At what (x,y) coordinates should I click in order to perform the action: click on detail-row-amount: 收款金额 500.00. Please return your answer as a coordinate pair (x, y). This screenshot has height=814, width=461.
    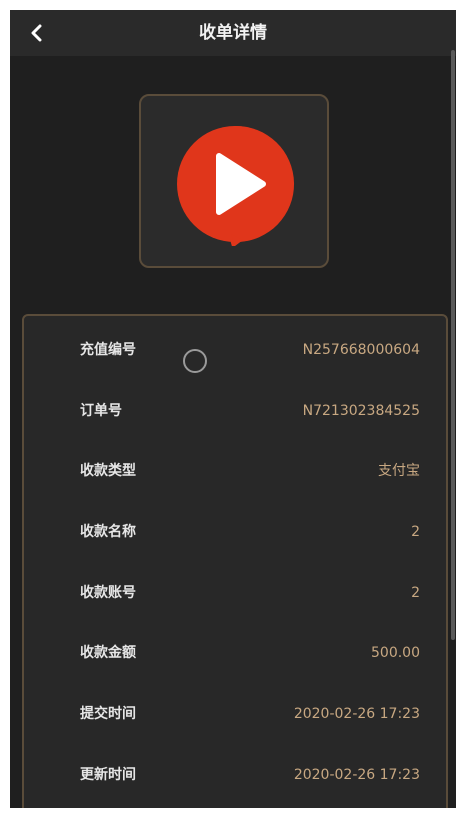
    Looking at the image, I should click on (235, 653).